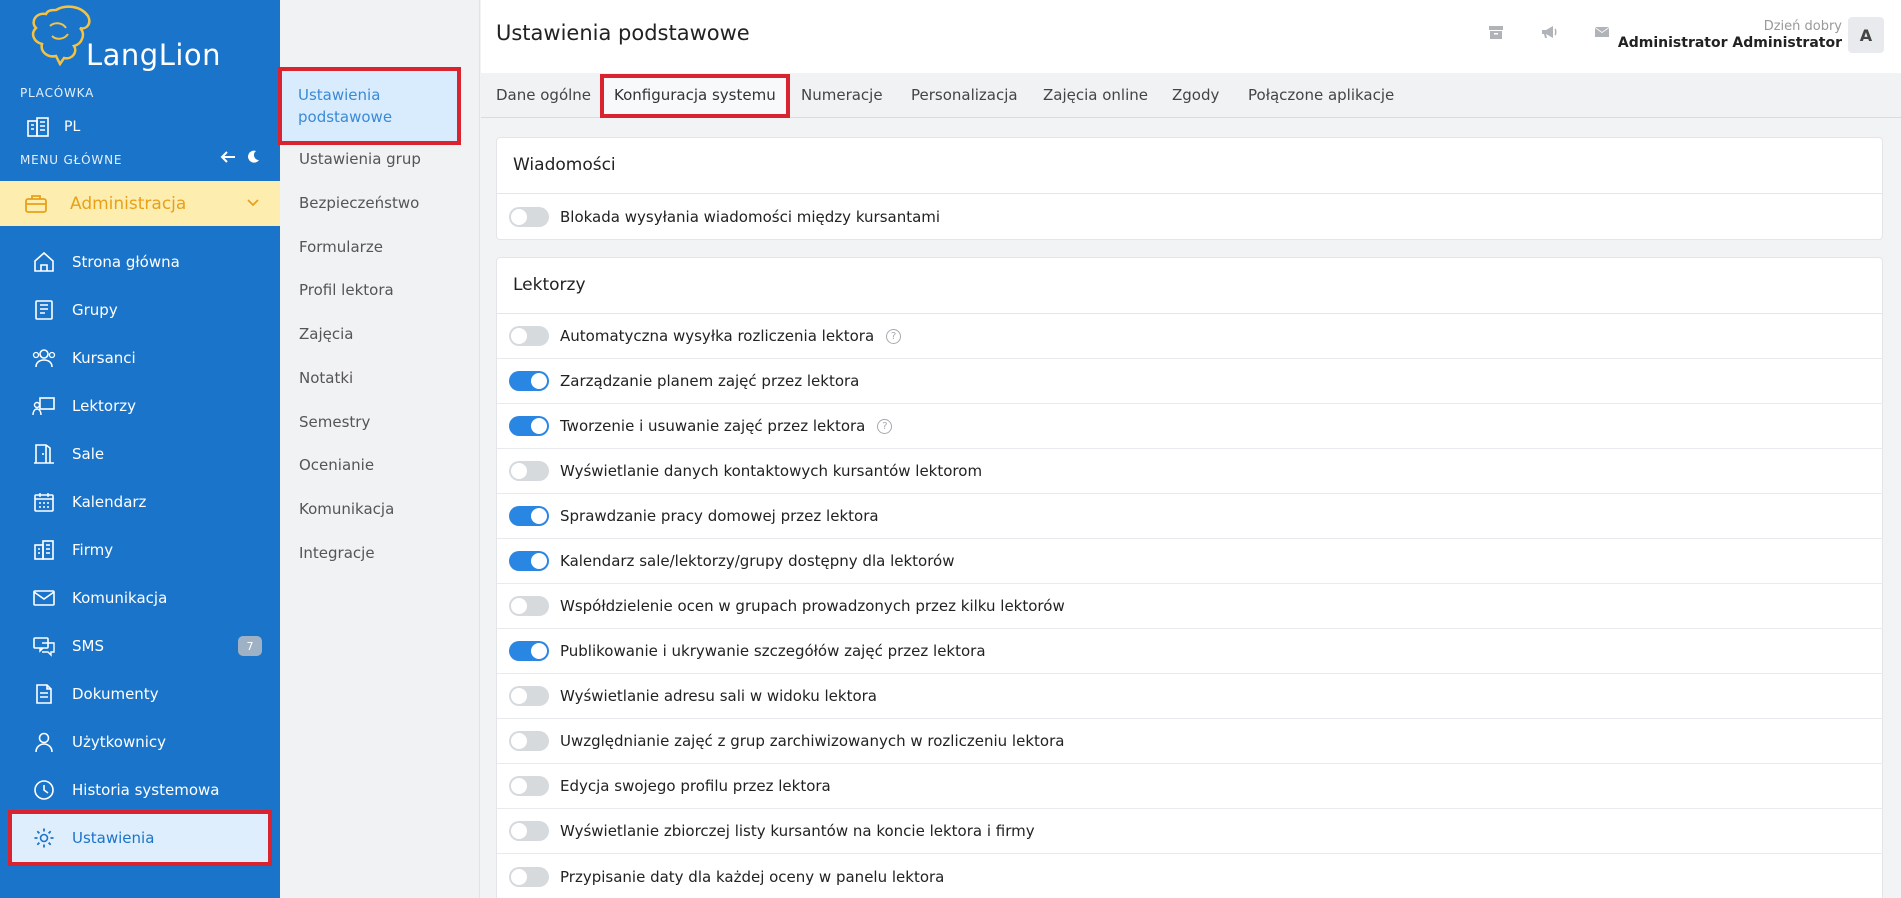 Image resolution: width=1901 pixels, height=898 pixels. Describe the element at coordinates (334, 422) in the screenshot. I see `subnav-item-semestry: Semestry` at that location.